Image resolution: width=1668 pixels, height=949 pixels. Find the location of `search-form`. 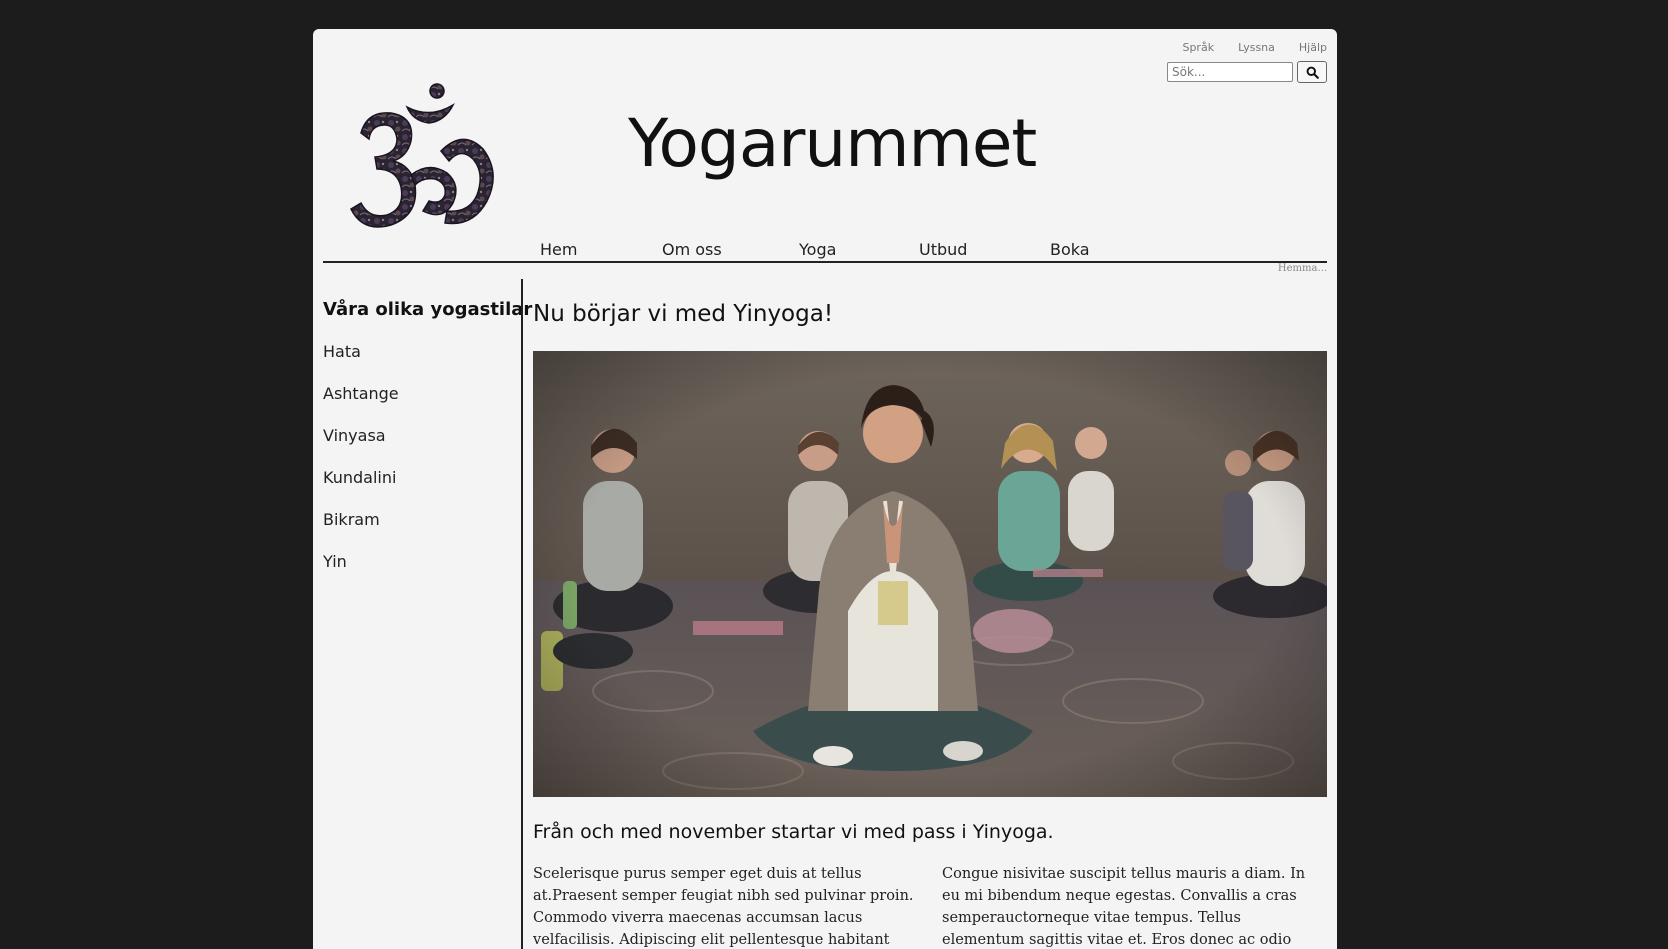

search-form is located at coordinates (1247, 72).